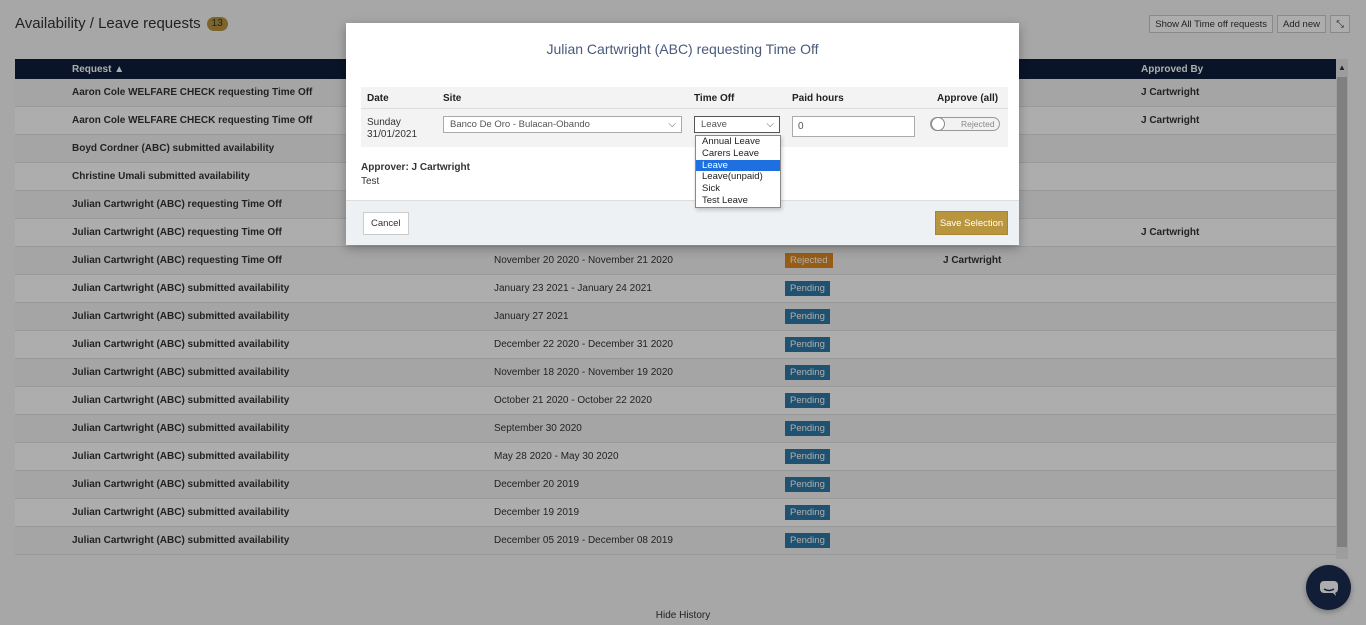 Image resolution: width=1366 pixels, height=625 pixels. Describe the element at coordinates (520, 124) in the screenshot. I see `site-select-value: Banco De Oro - Bulacan-Obando` at that location.